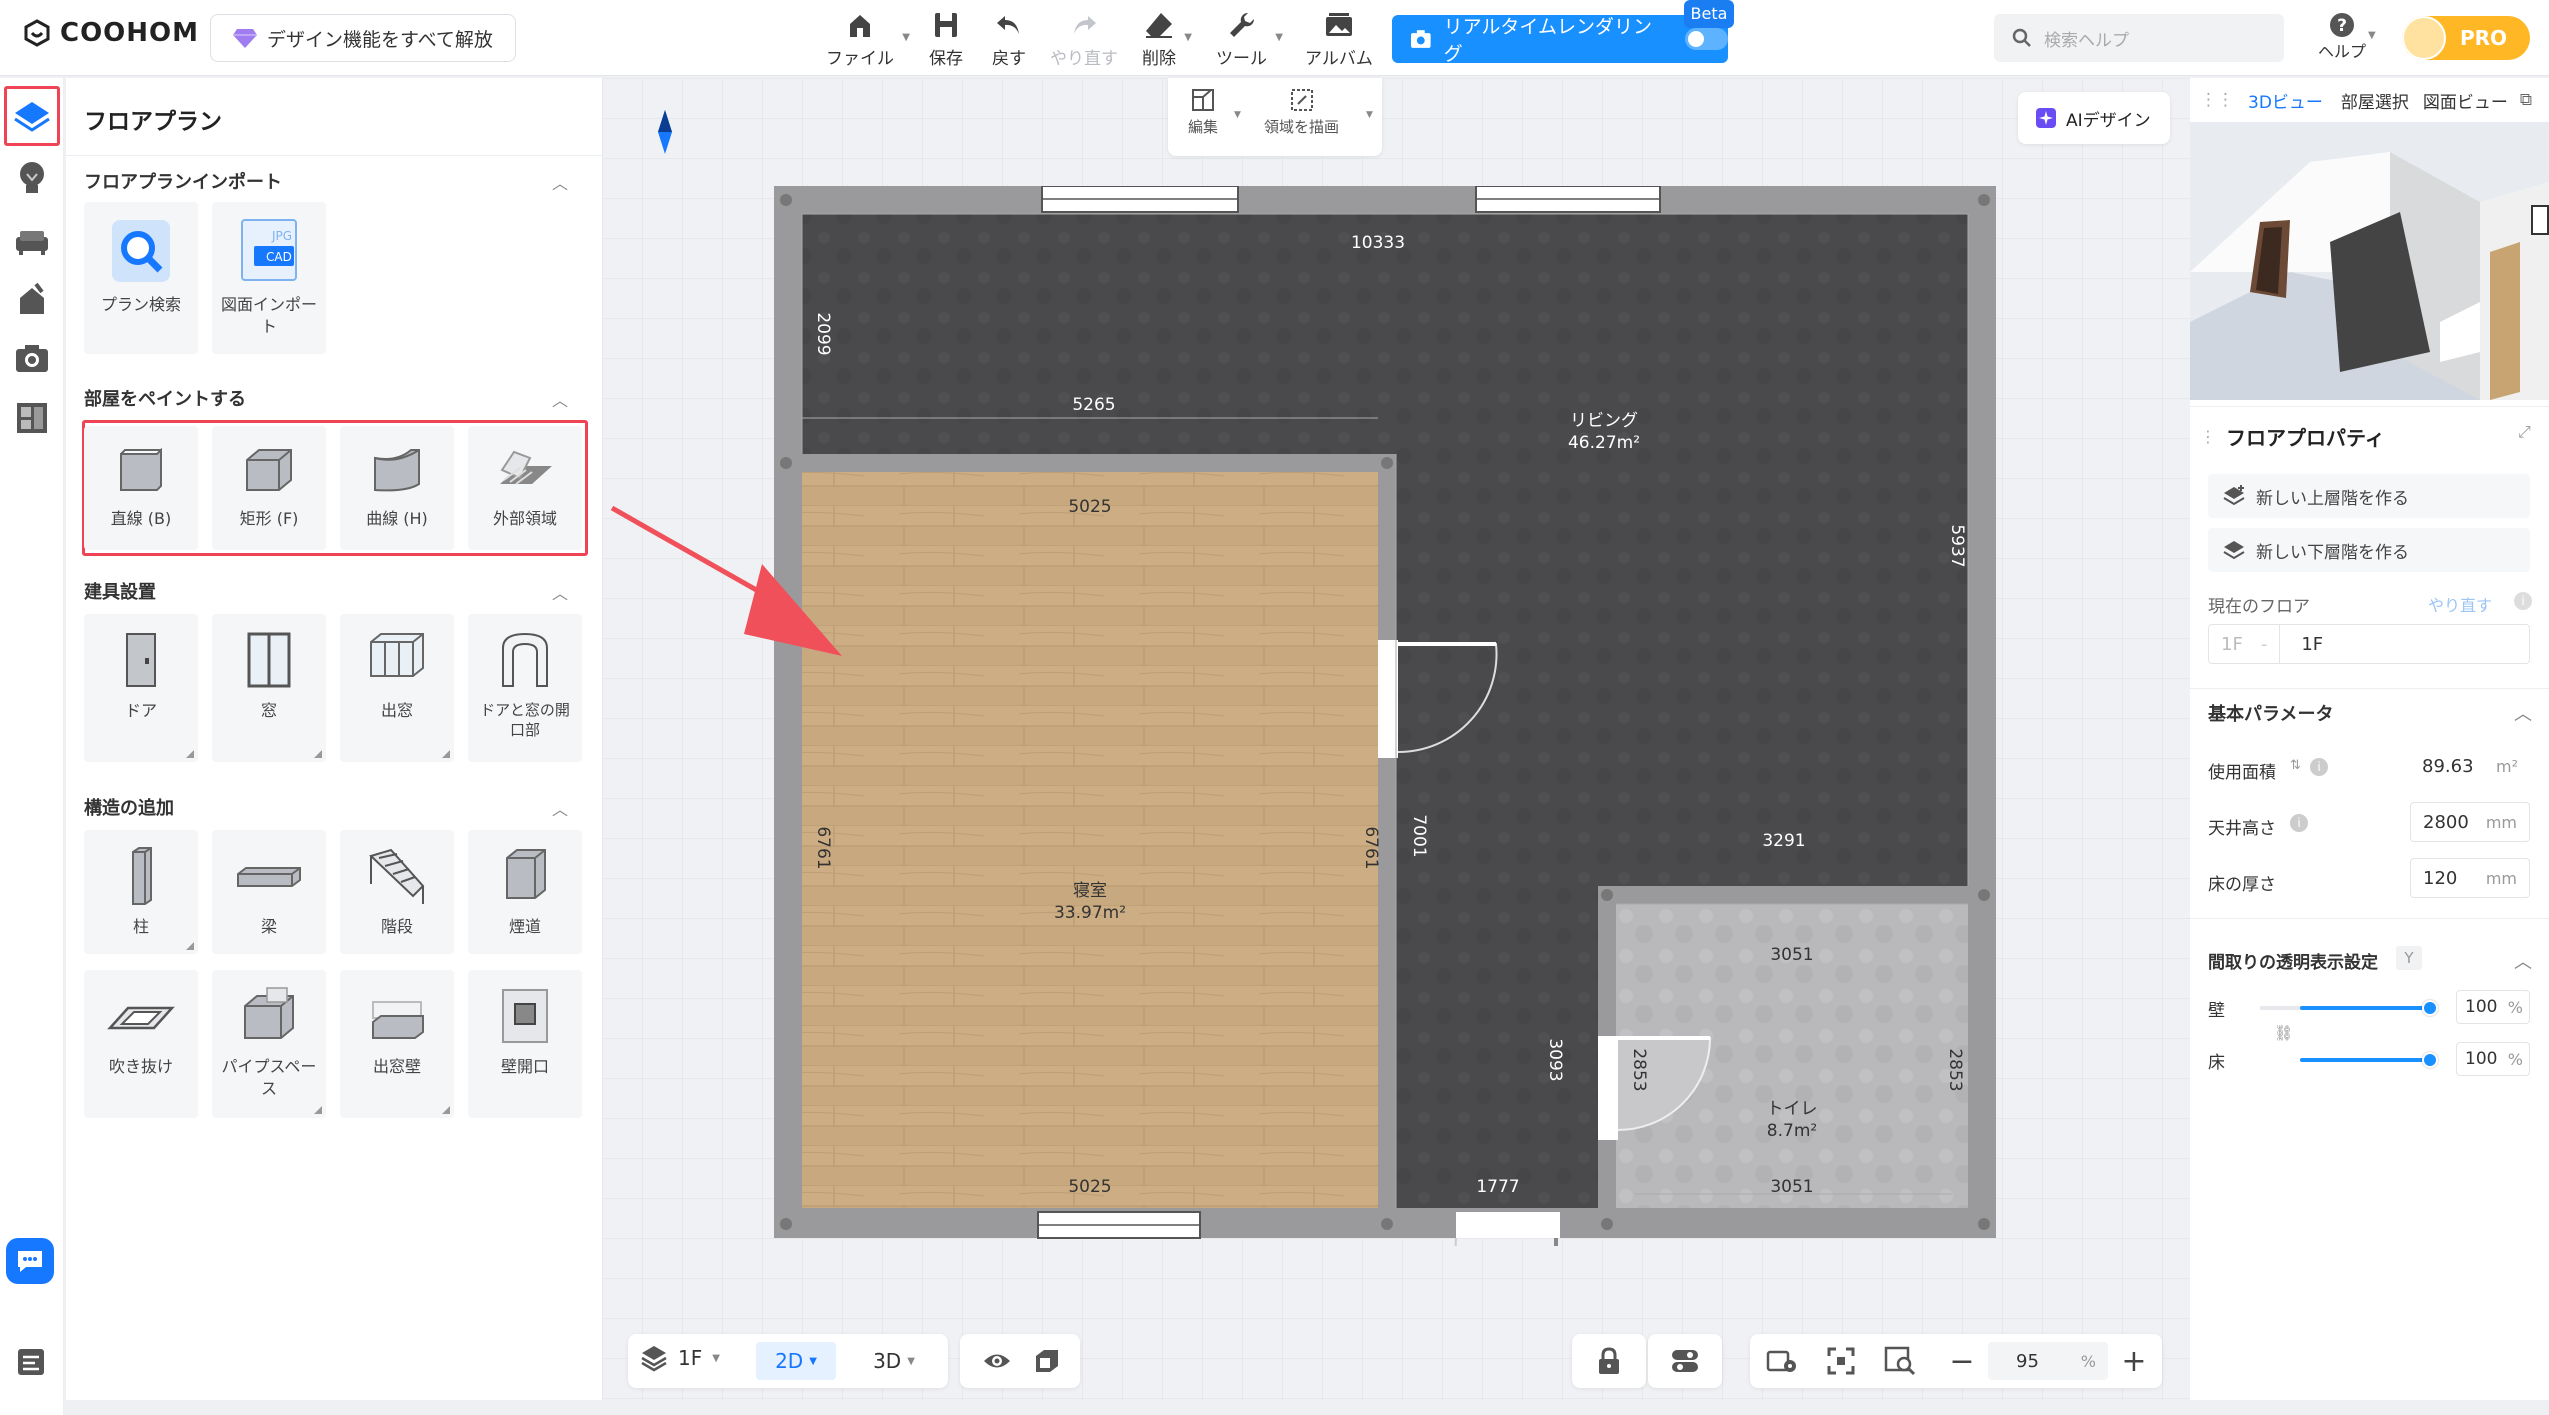 The image size is (2549, 1415). I want to click on drag-handle-icon: ⋮⋮, so click(2217, 100).